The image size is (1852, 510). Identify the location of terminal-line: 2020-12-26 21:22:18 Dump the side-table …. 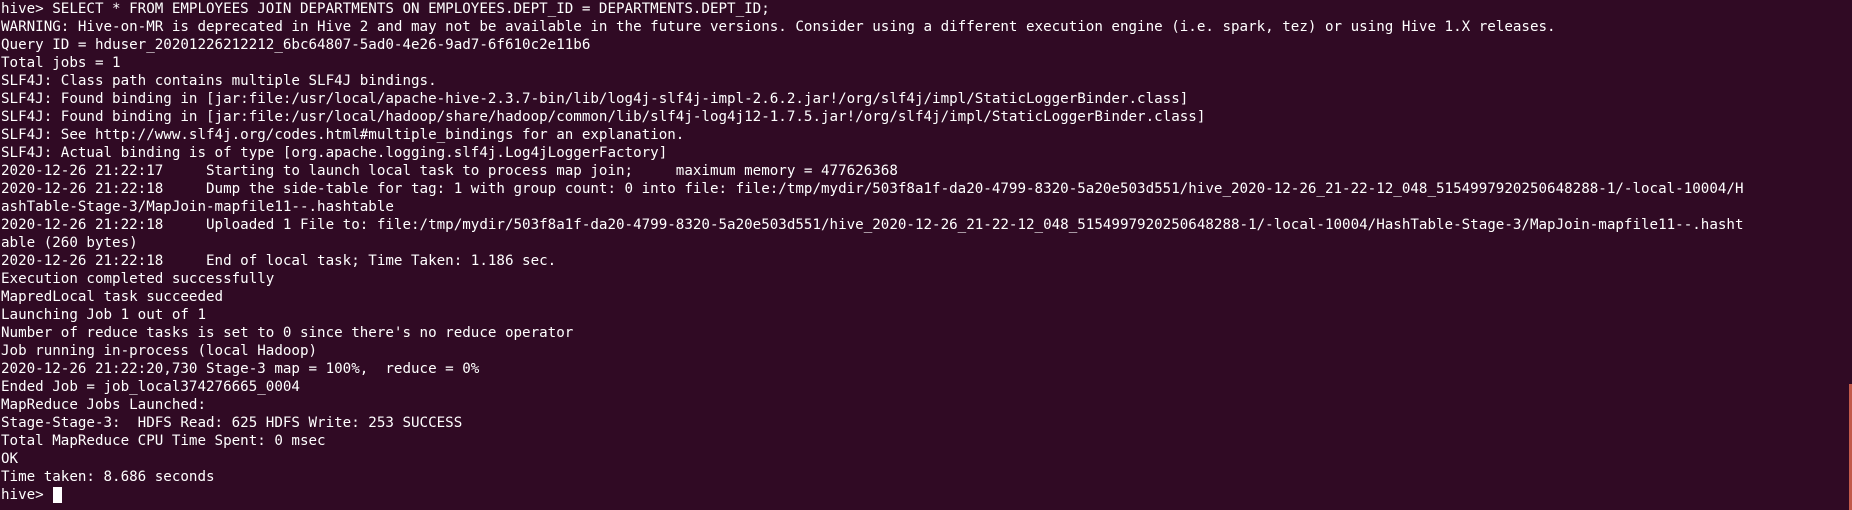
(872, 189).